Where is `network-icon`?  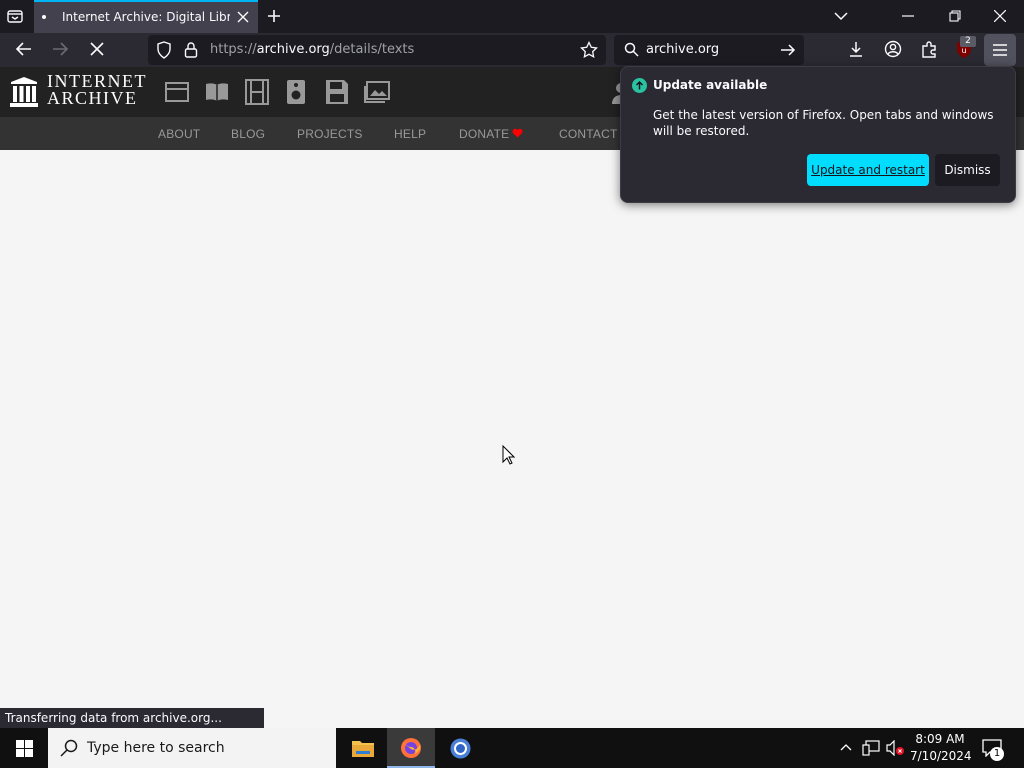 network-icon is located at coordinates (871, 748).